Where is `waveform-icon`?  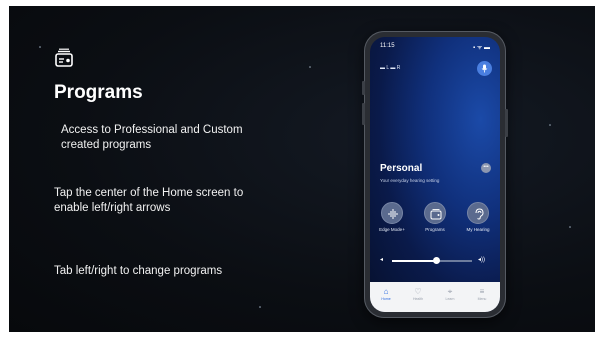 waveform-icon is located at coordinates (393, 214).